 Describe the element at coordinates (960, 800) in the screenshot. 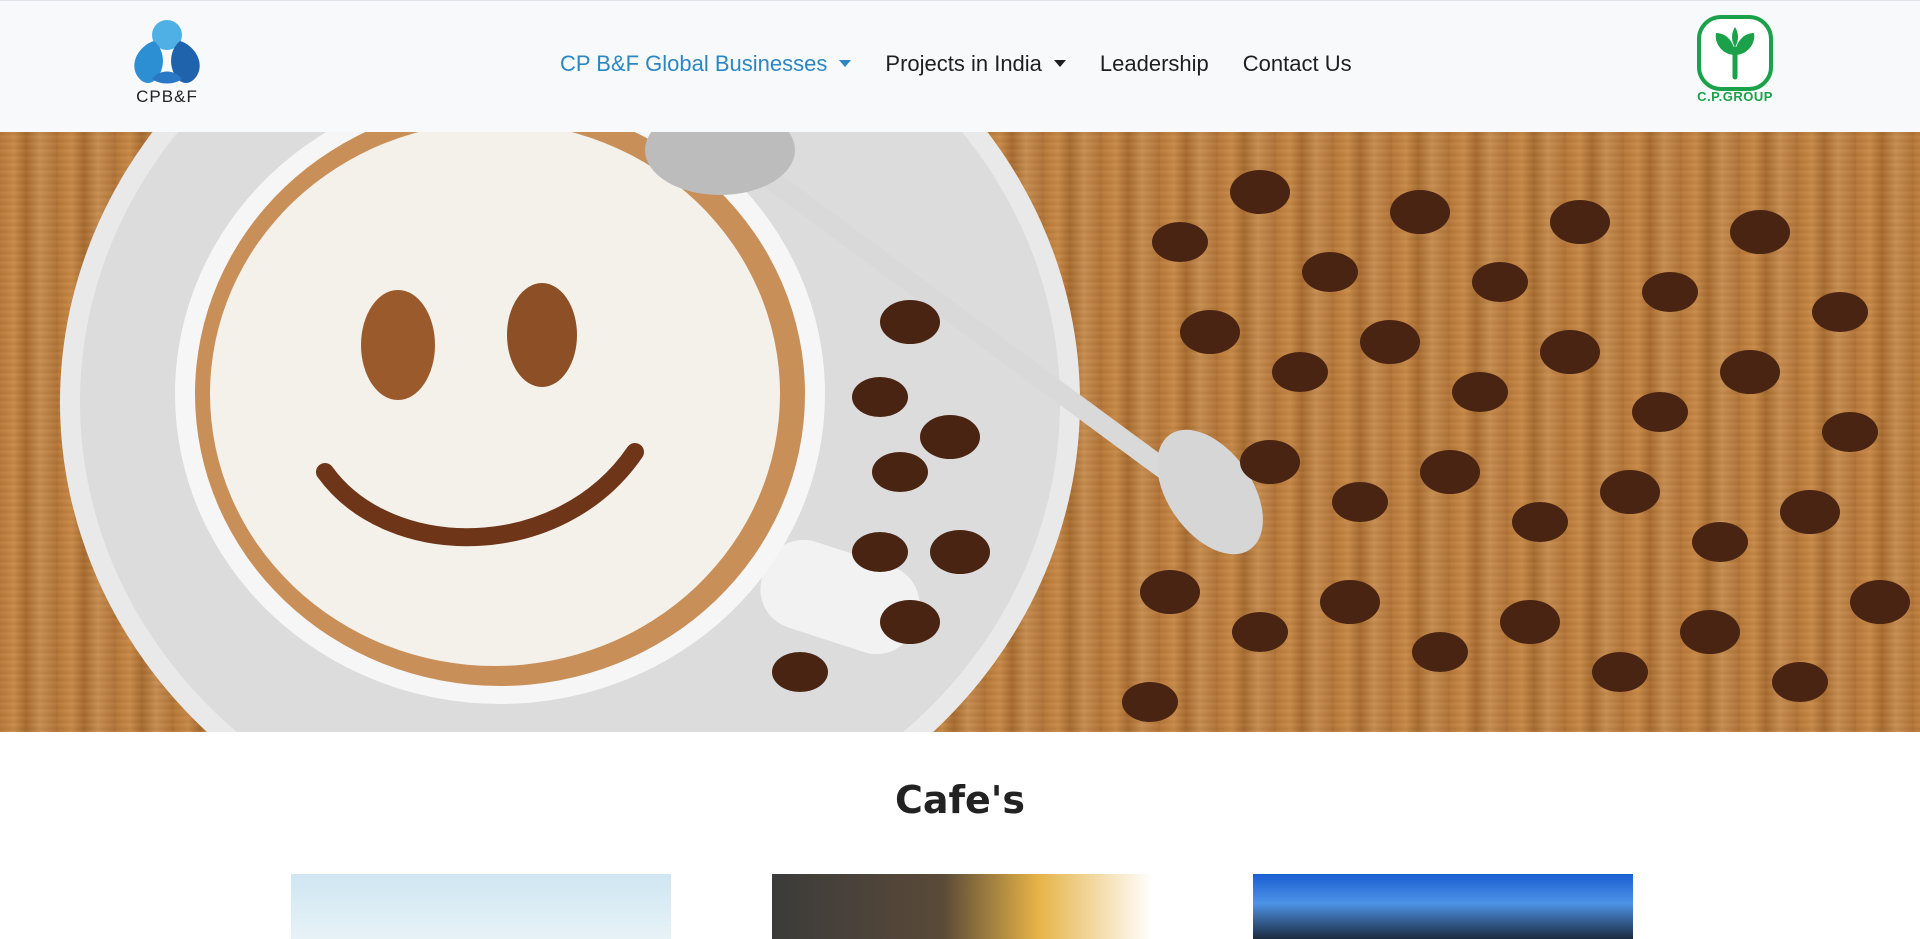

I see `section-title: Cafe's` at that location.